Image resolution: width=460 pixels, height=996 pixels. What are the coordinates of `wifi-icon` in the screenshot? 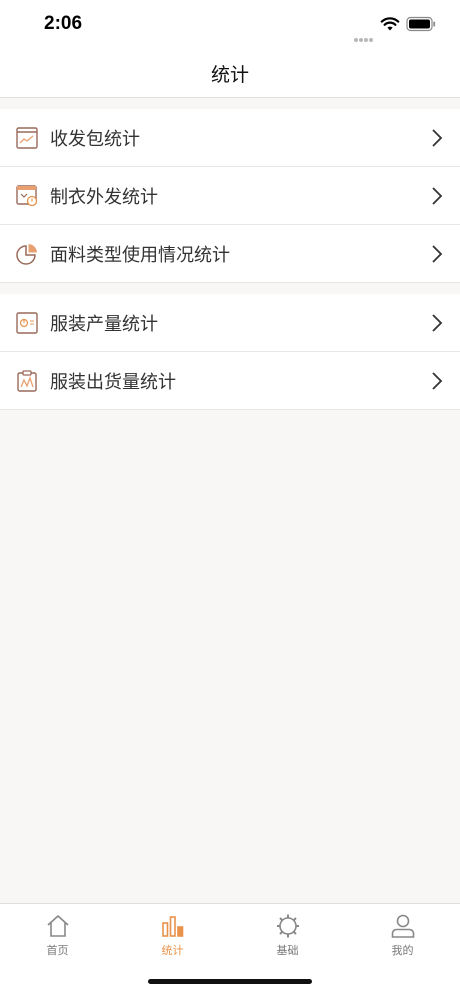 It's located at (390, 24).